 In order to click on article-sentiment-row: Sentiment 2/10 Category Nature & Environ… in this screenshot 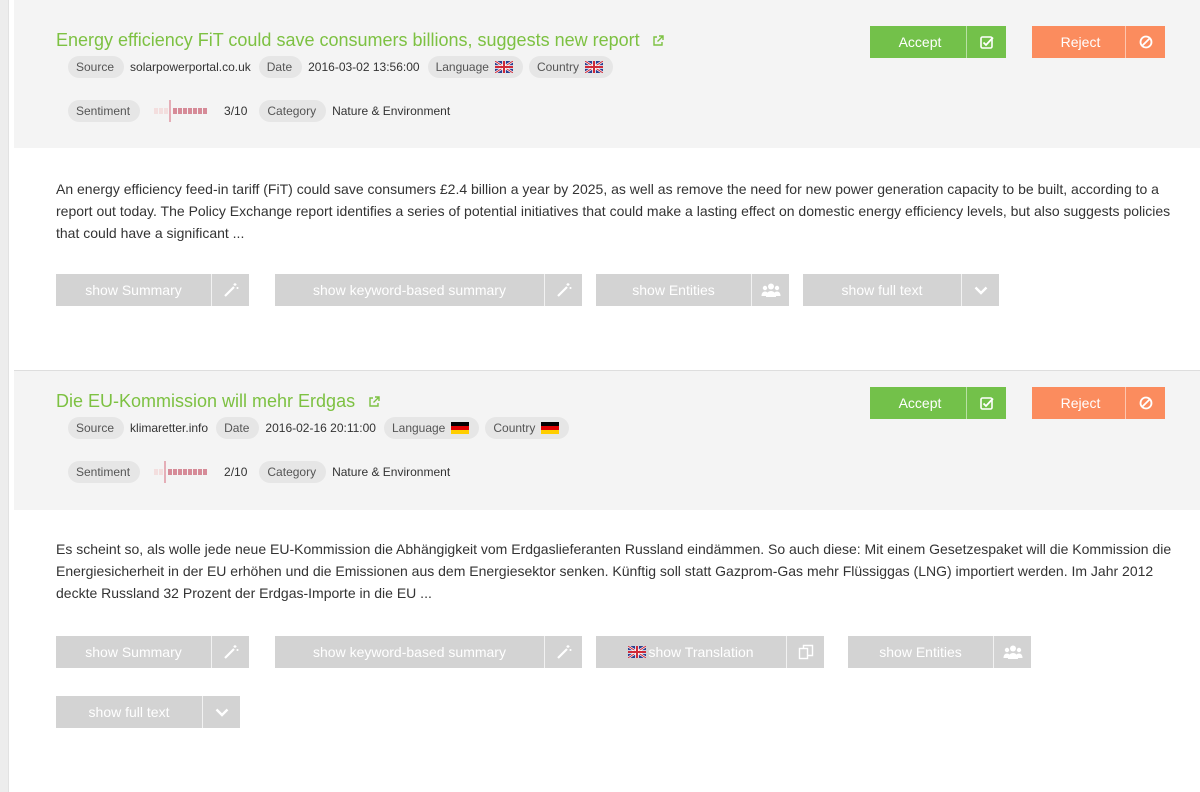, I will do `click(263, 472)`.